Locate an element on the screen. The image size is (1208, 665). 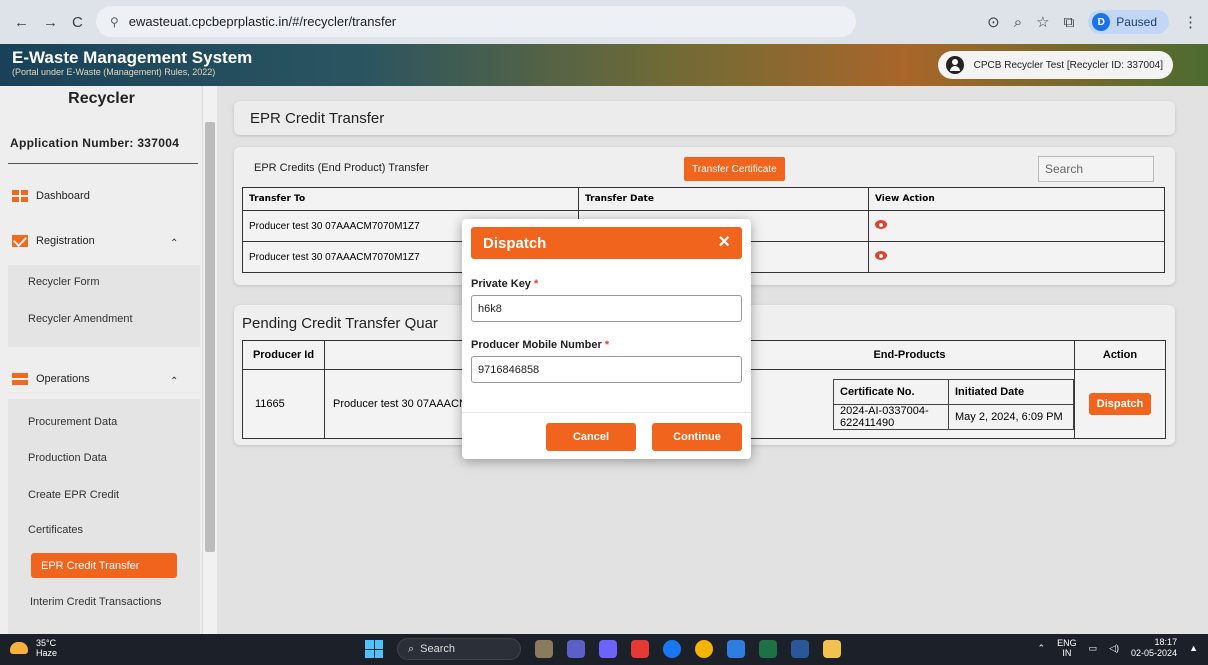
back-icon: ← is located at coordinates (21, 22).